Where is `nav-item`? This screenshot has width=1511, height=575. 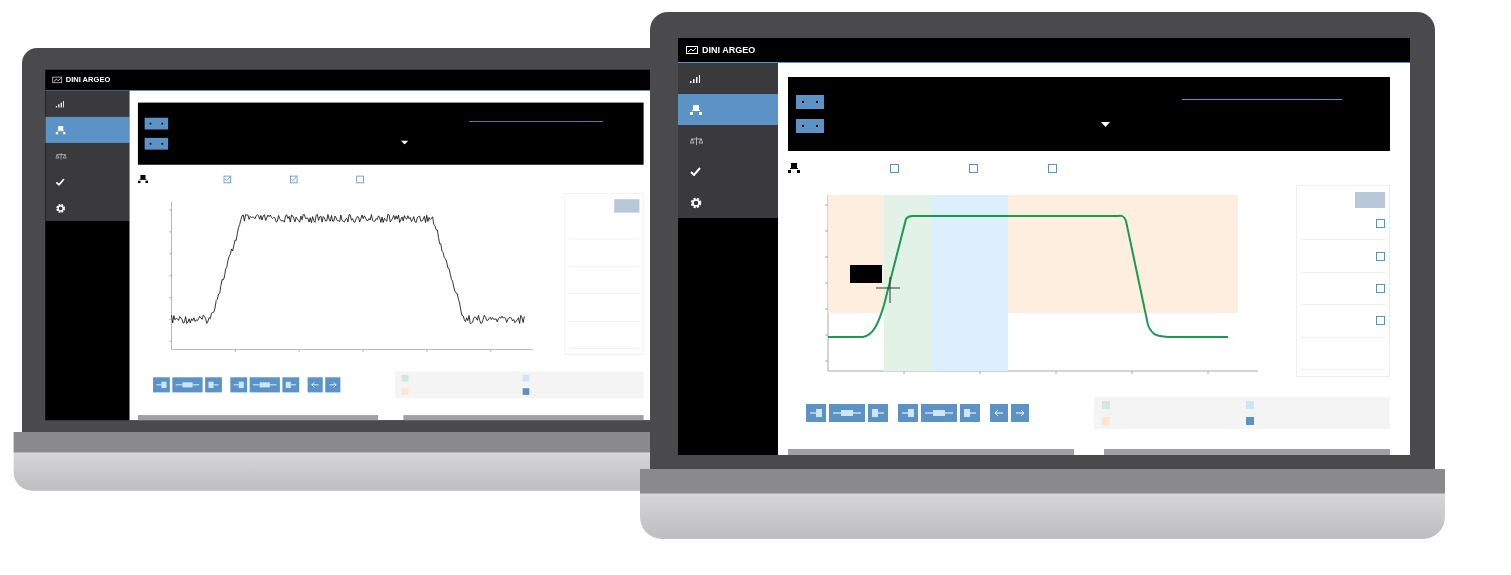 nav-item is located at coordinates (87, 129).